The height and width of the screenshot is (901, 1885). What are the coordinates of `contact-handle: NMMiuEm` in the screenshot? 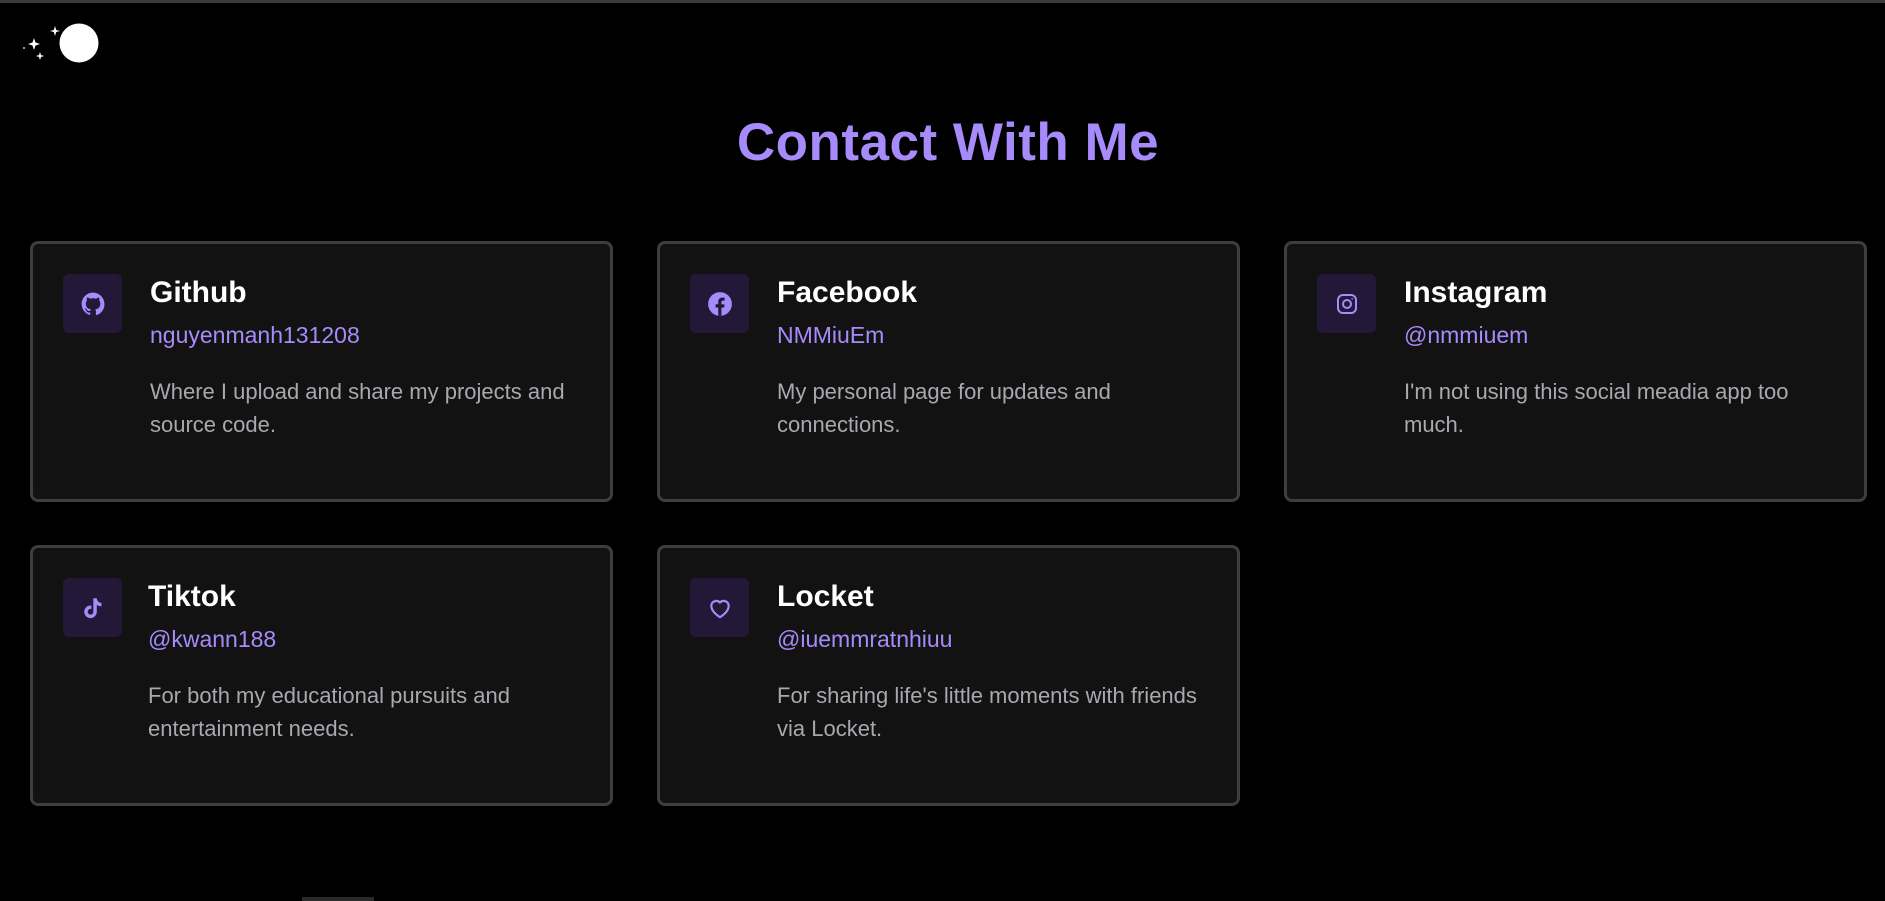 It's located at (992, 335).